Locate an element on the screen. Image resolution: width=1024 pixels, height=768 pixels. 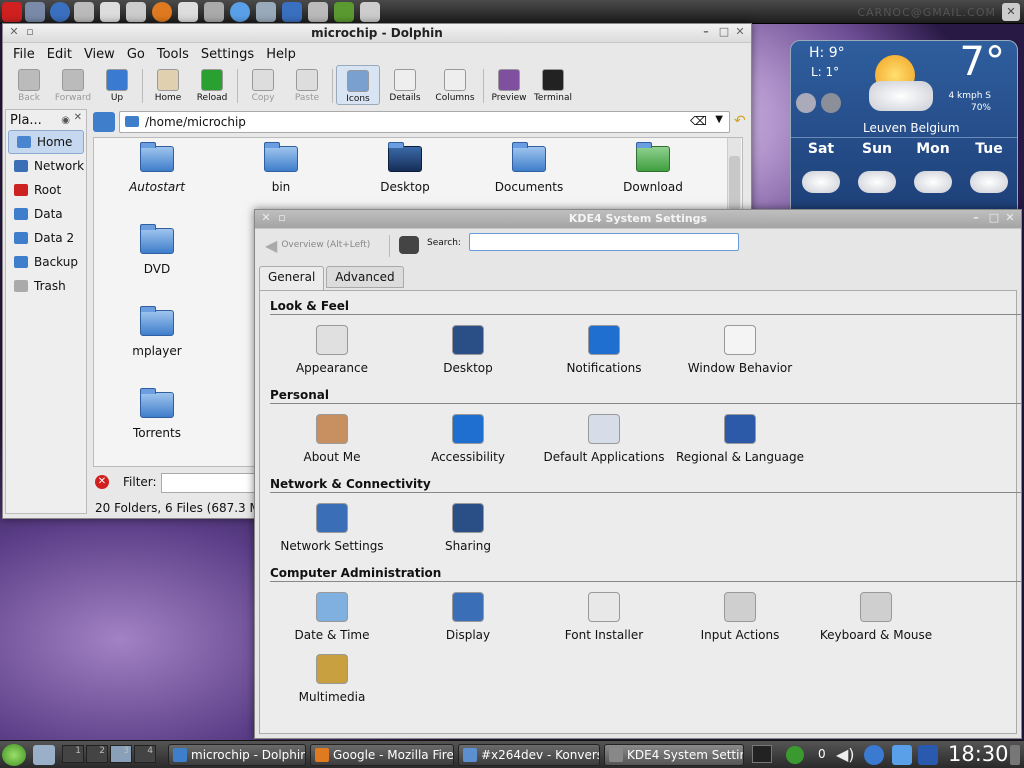
tab-advanced: Advanced is located at coordinates (365, 277).